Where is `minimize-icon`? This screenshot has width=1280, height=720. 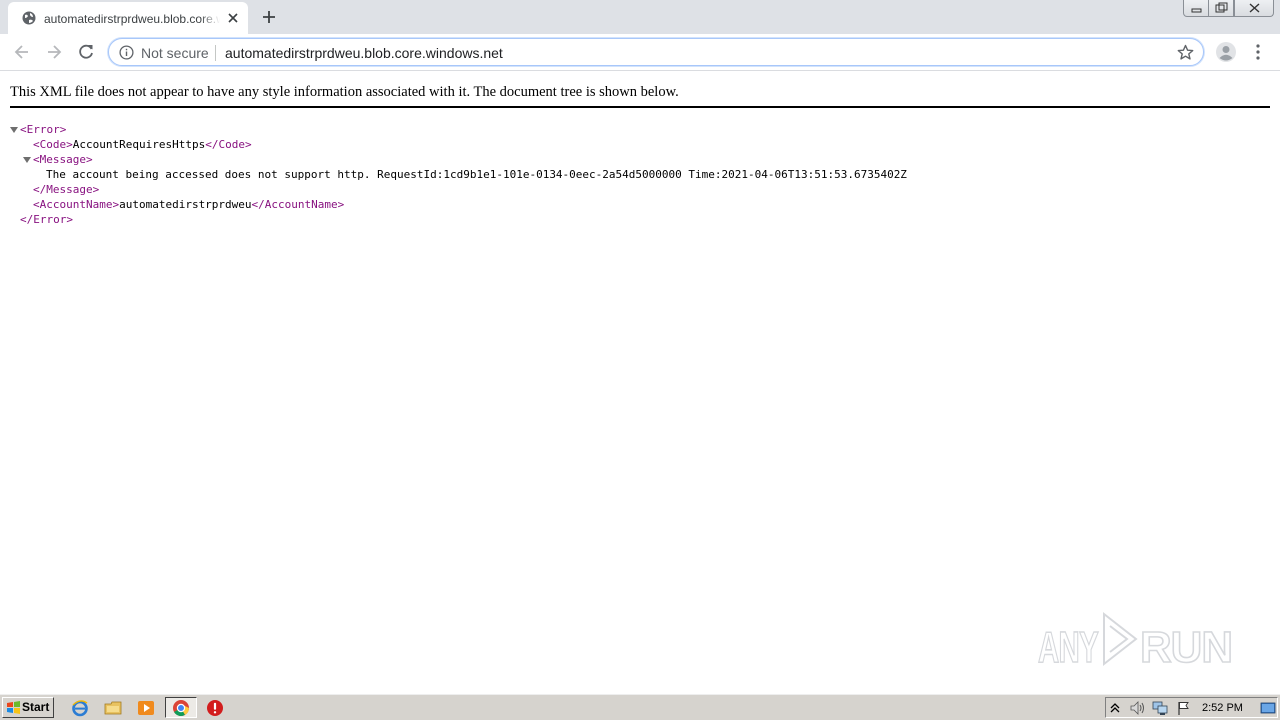 minimize-icon is located at coordinates (1196, 10).